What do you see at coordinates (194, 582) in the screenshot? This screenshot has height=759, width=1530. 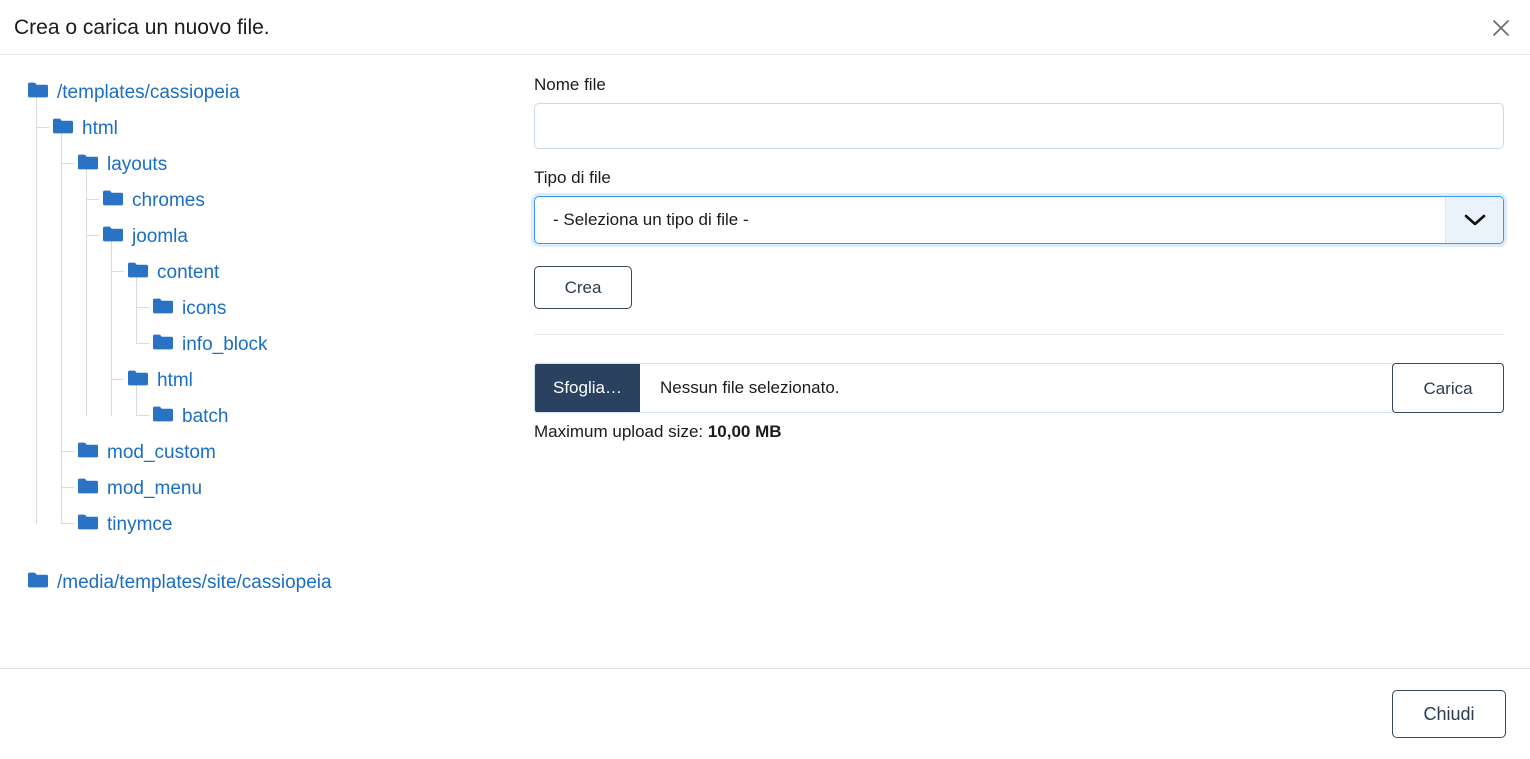 I see `folder-label: /media/templates/site/cassiopeia` at bounding box center [194, 582].